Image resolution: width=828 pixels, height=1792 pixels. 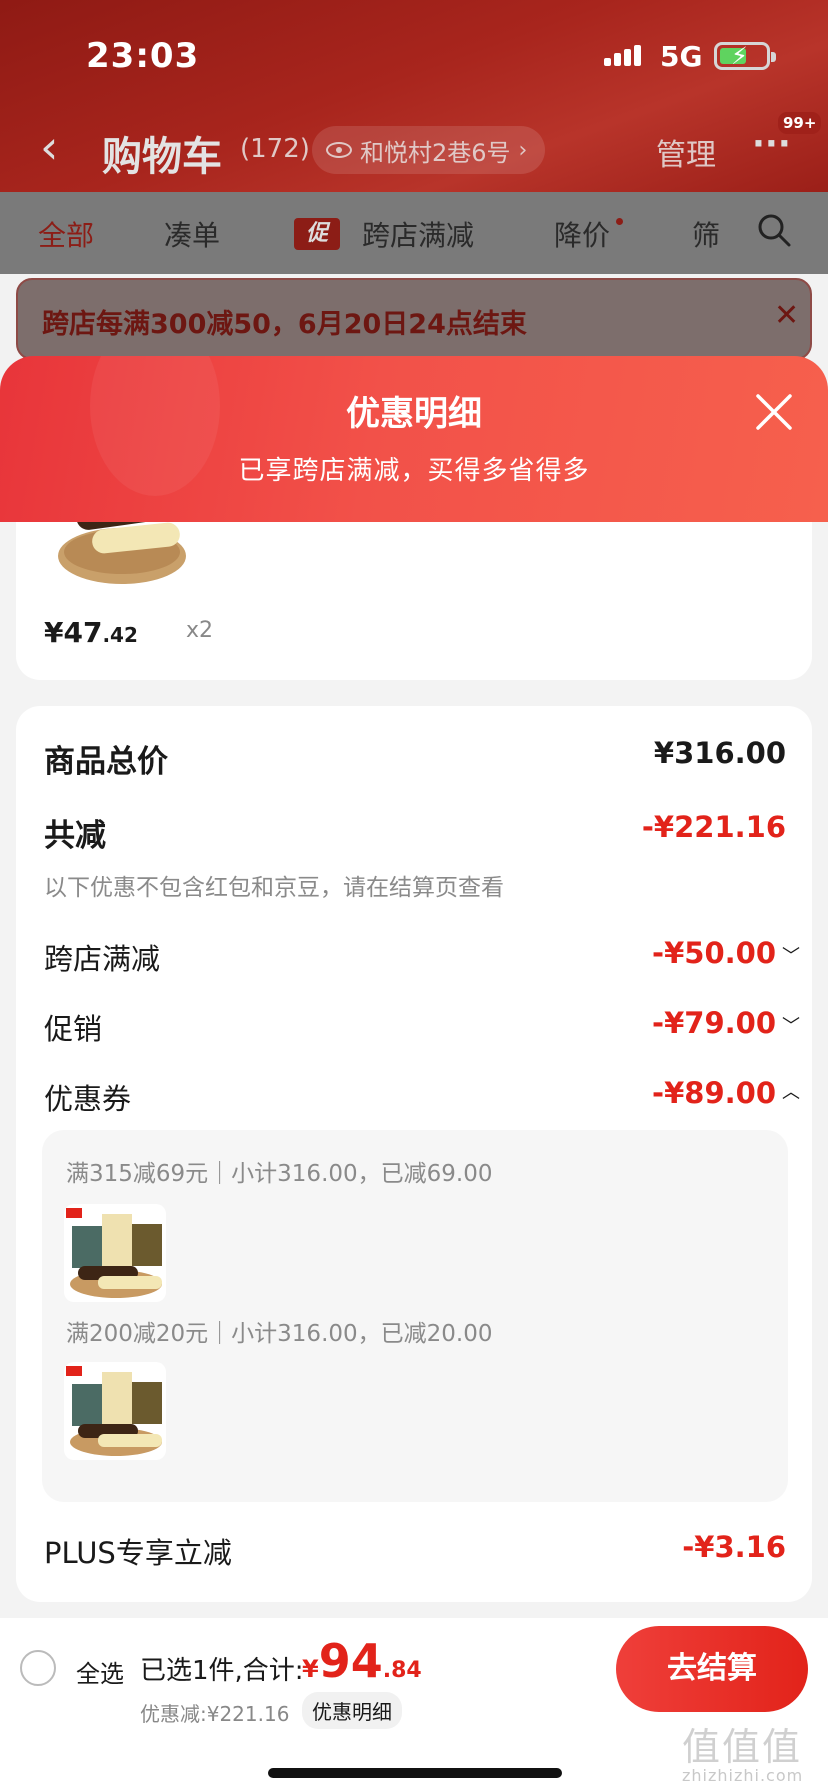 What do you see at coordinates (800, 123) in the screenshot?
I see `message-badge: 99+` at bounding box center [800, 123].